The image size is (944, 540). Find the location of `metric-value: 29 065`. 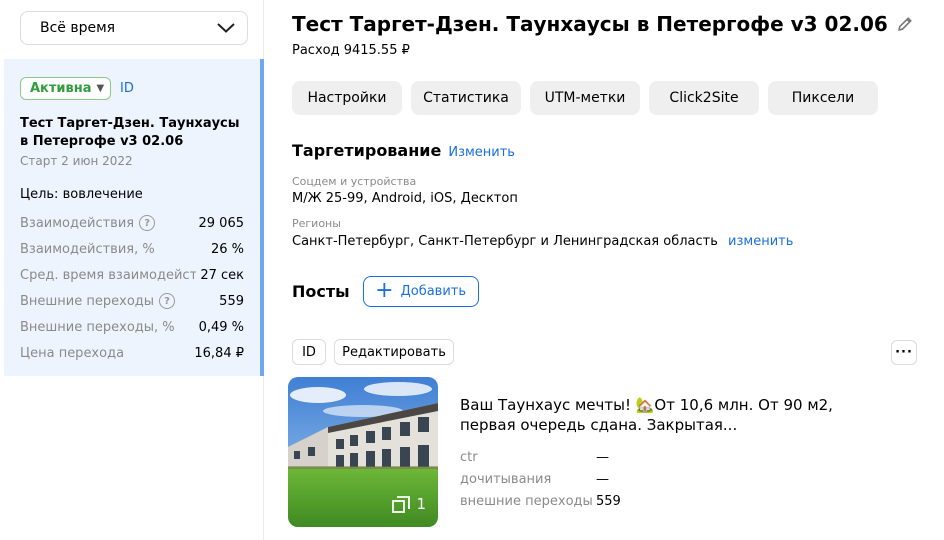

metric-value: 29 065 is located at coordinates (221, 223).